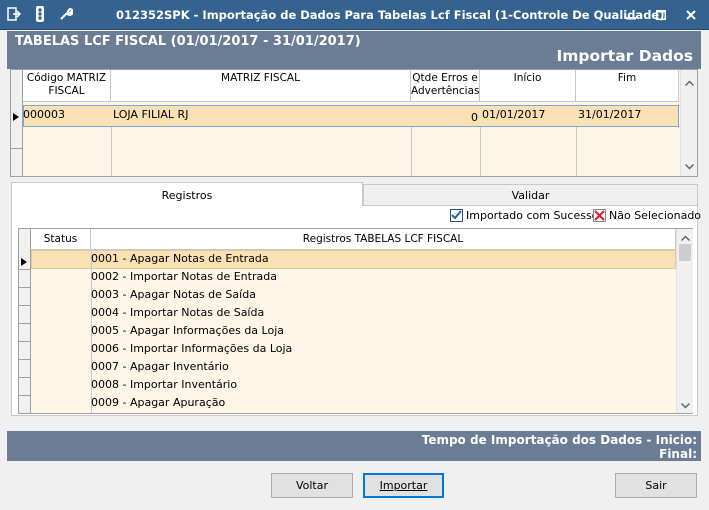 Image resolution: width=709 pixels, height=510 pixels. I want to click on column-header-status: Status, so click(61, 239).